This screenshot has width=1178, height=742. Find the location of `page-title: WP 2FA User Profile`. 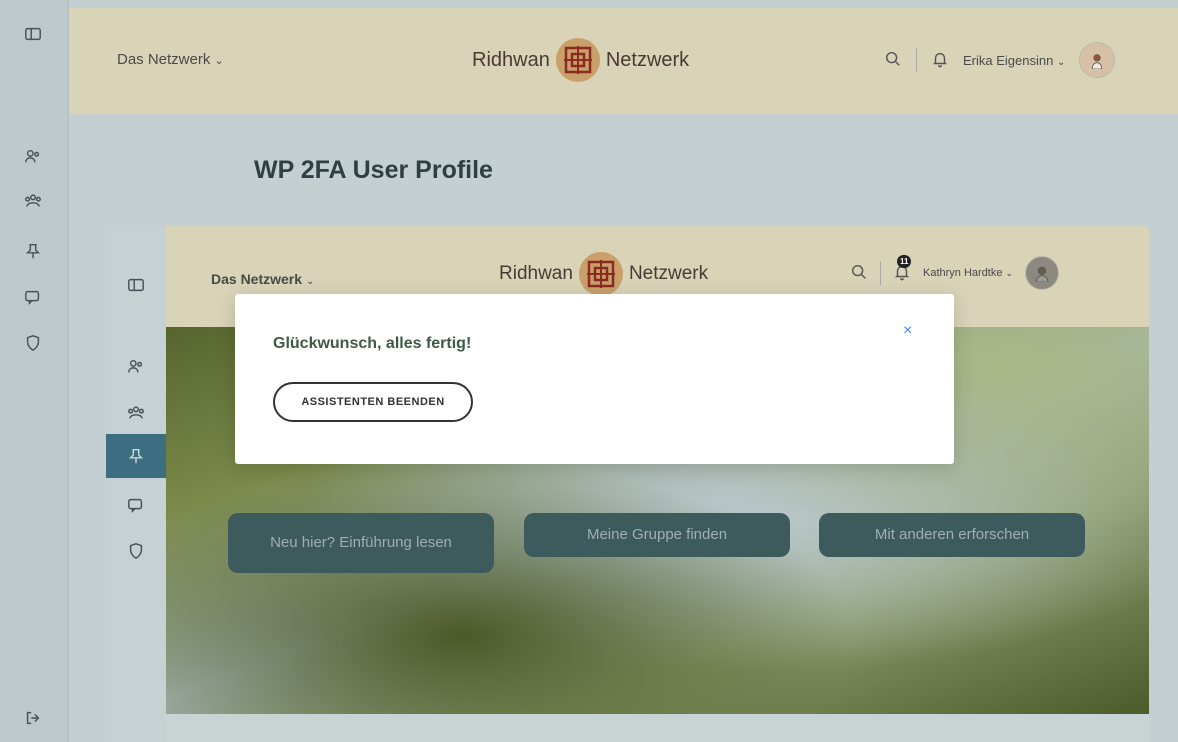

page-title: WP 2FA User Profile is located at coordinates (373, 170).